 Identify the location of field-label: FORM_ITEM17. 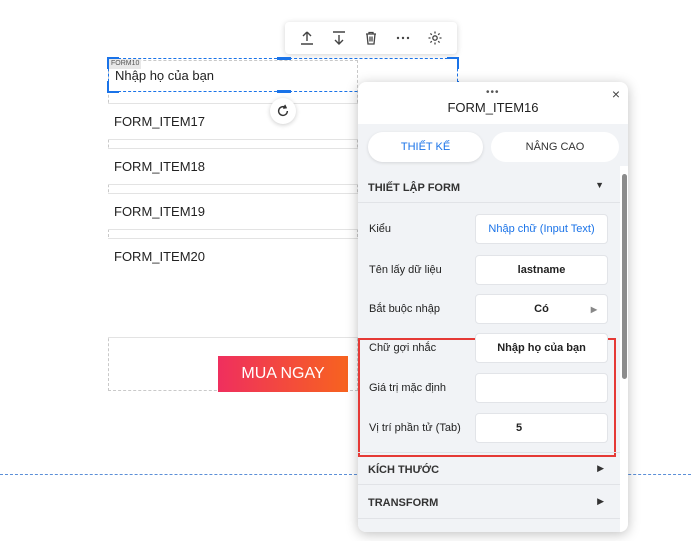
(160, 121).